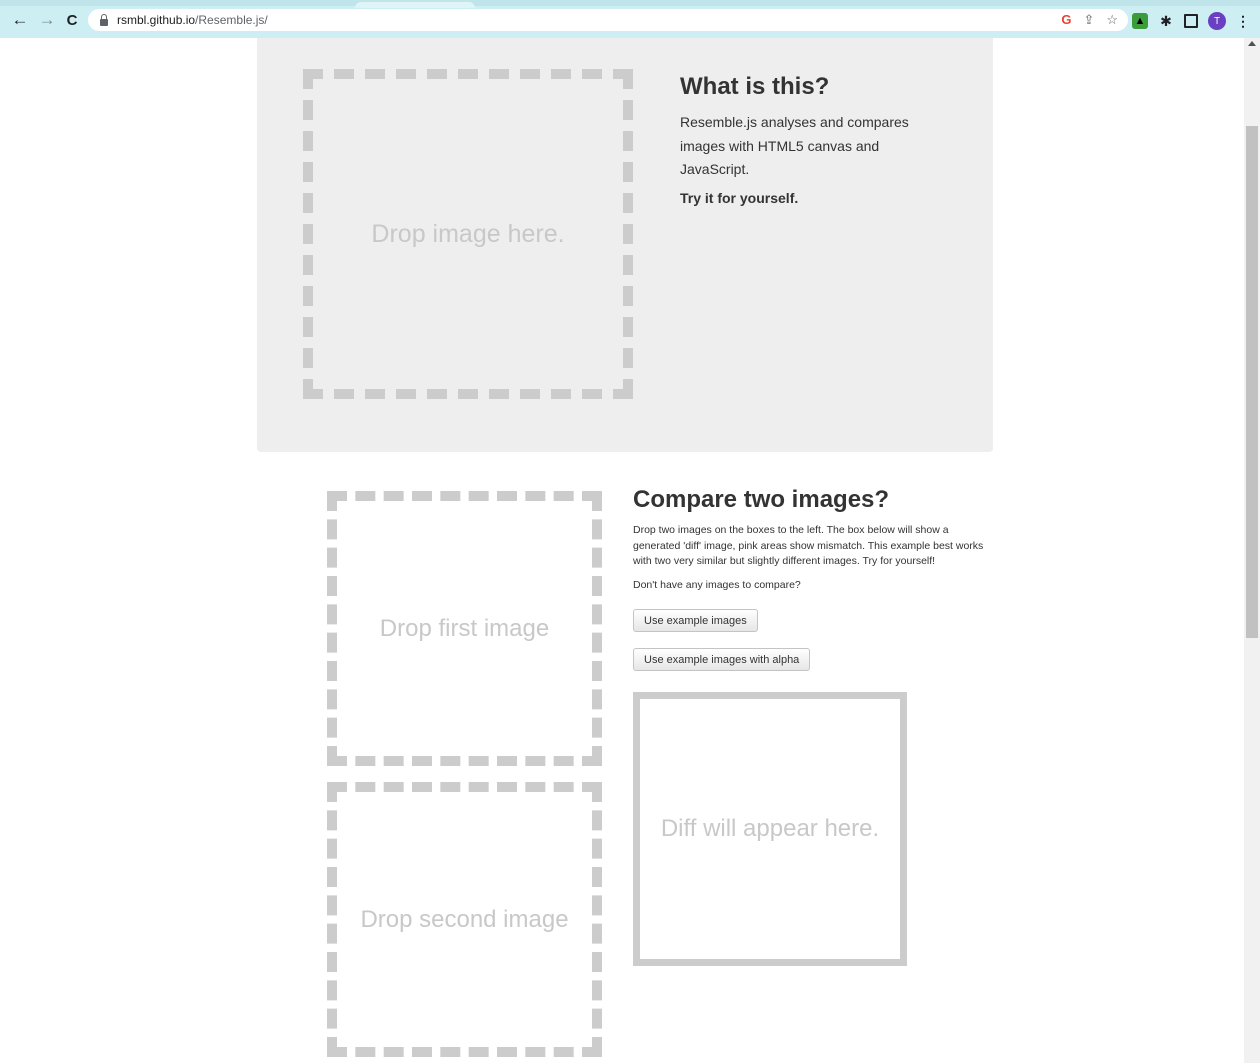 The image size is (1260, 1063). Describe the element at coordinates (415, 5) in the screenshot. I see `active-tab` at that location.